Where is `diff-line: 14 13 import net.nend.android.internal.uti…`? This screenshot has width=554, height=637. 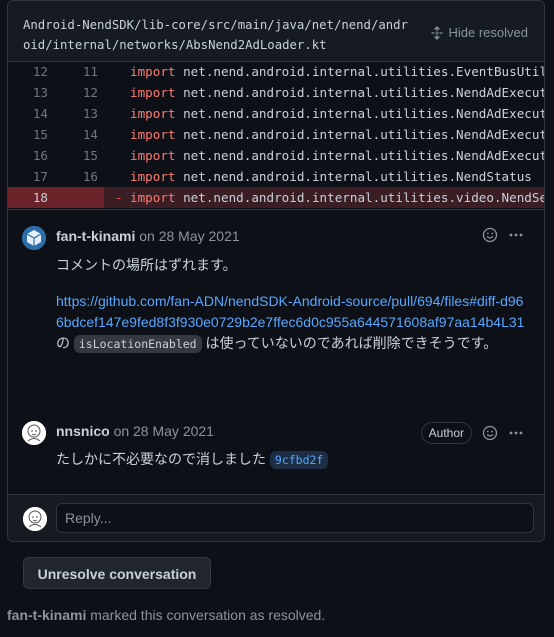 diff-line: 14 13 import net.nend.android.internal.uti… is located at coordinates (276, 113).